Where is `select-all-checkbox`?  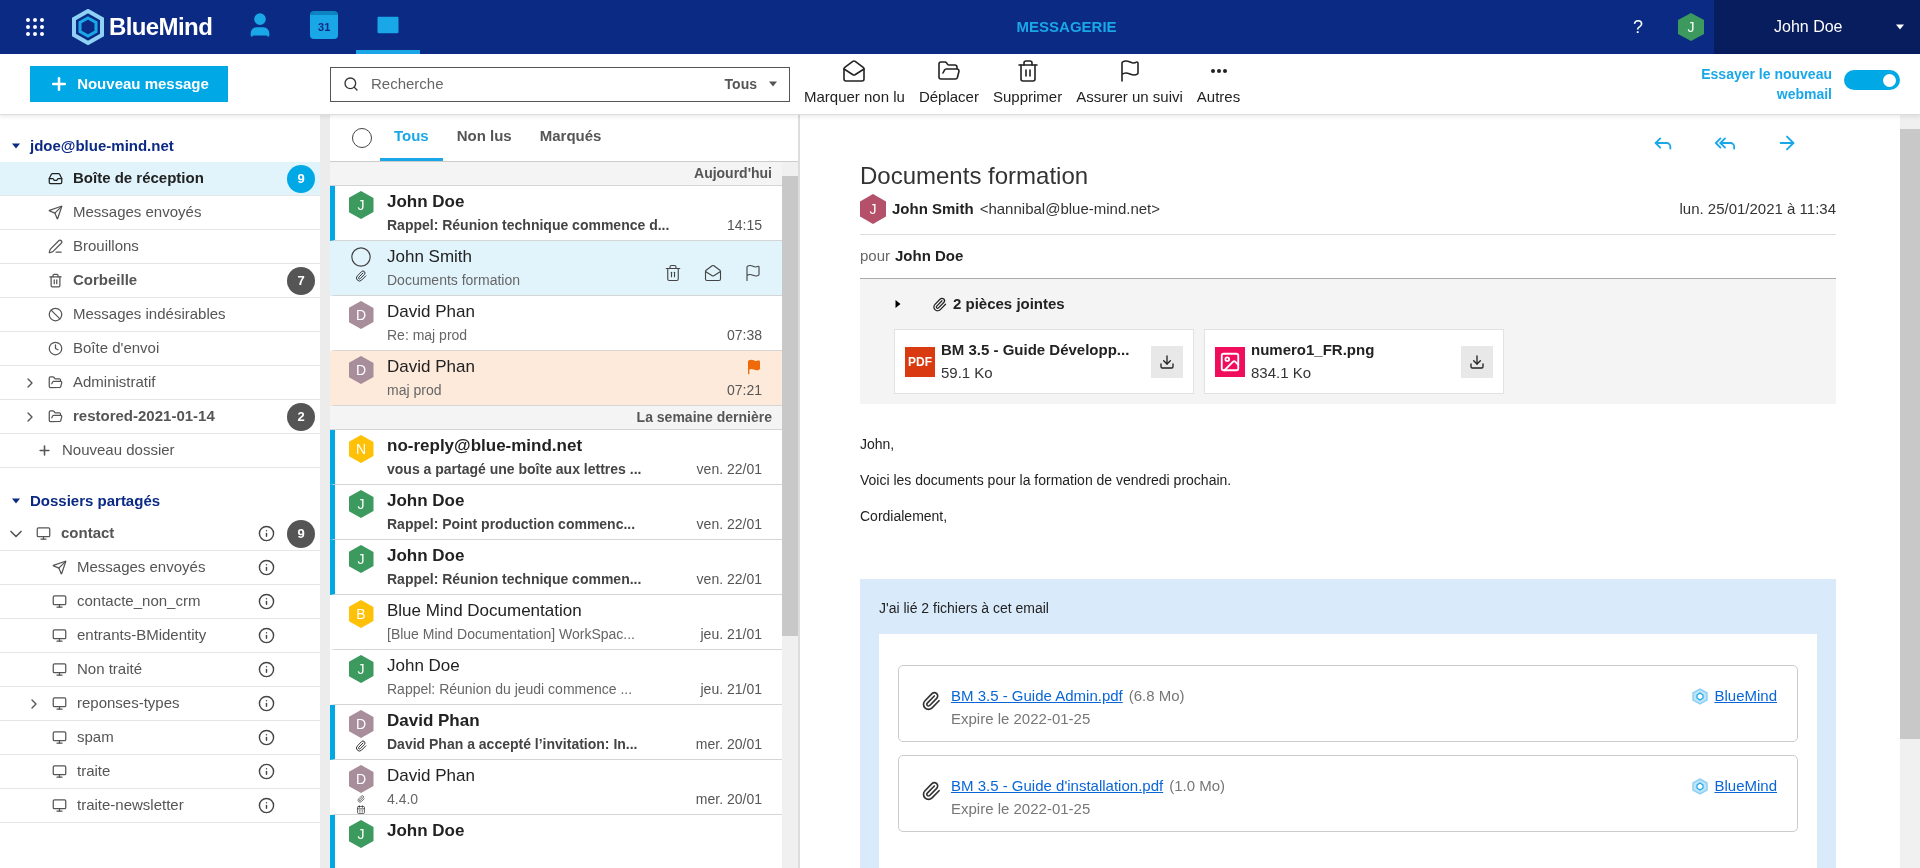
select-all-checkbox is located at coordinates (362, 138).